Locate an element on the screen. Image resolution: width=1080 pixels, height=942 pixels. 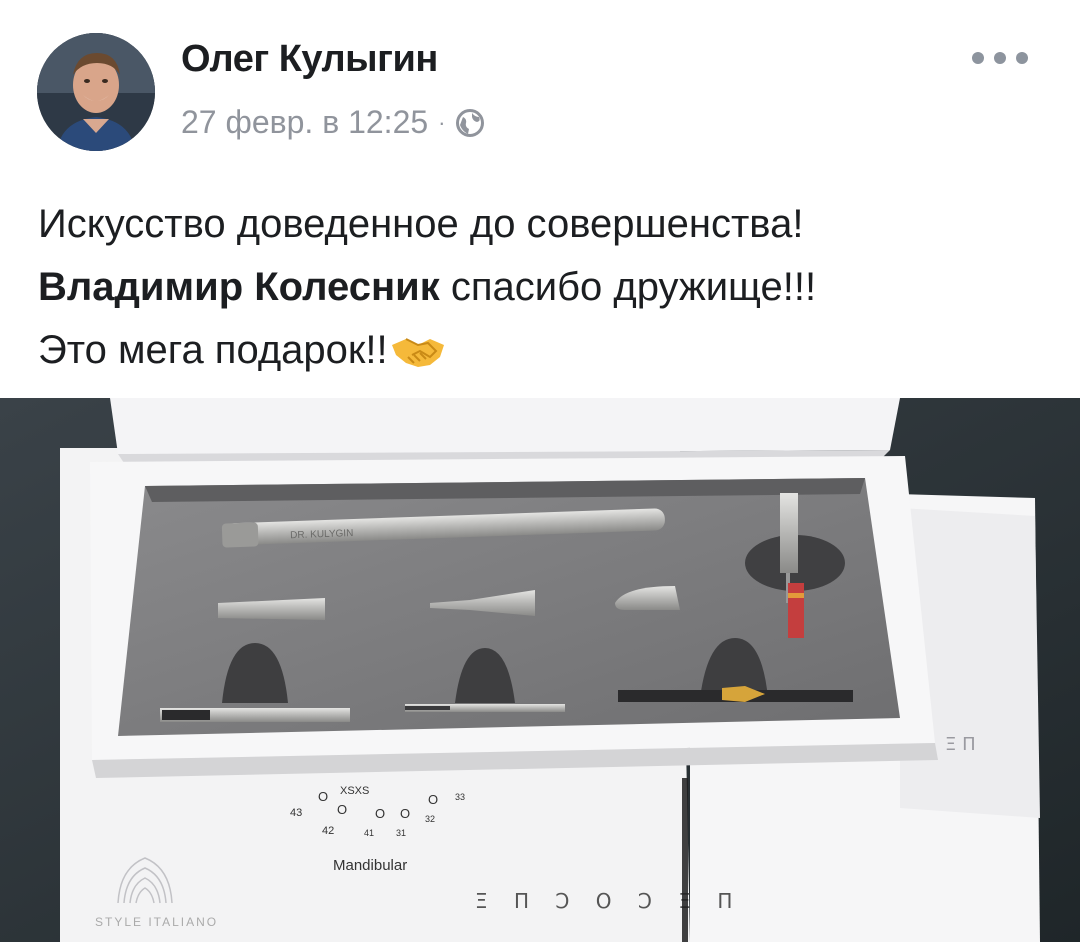
more-options-icon is located at coordinates (1000, 58).